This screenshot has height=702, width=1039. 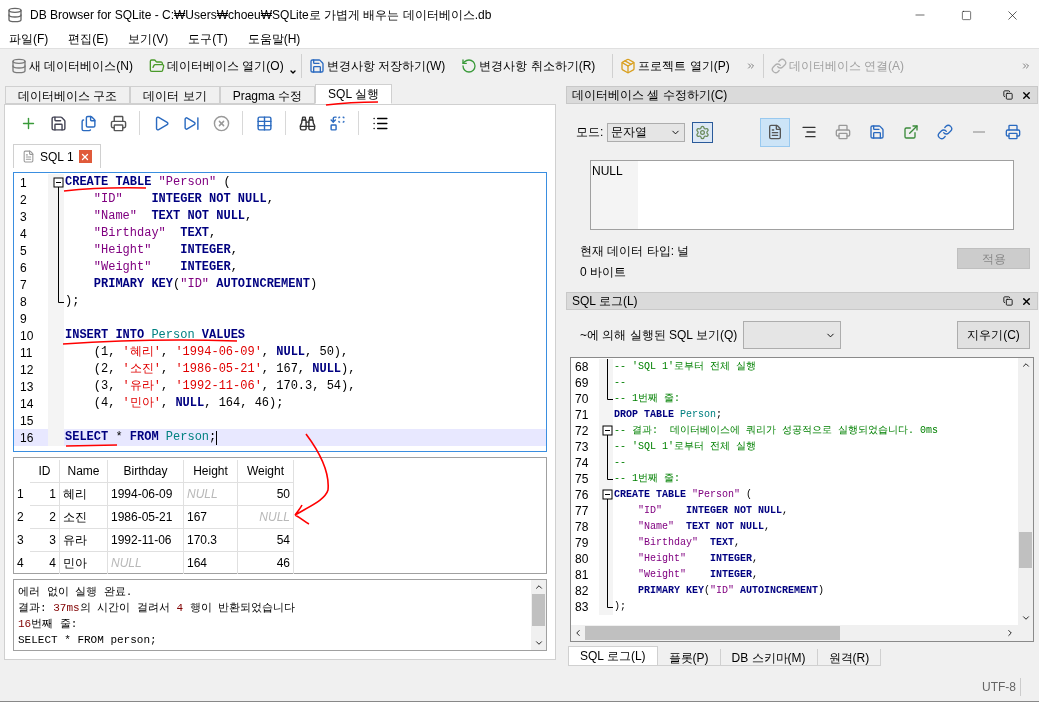 What do you see at coordinates (582, 431) in the screenshot?
I see `line-number: 72` at bounding box center [582, 431].